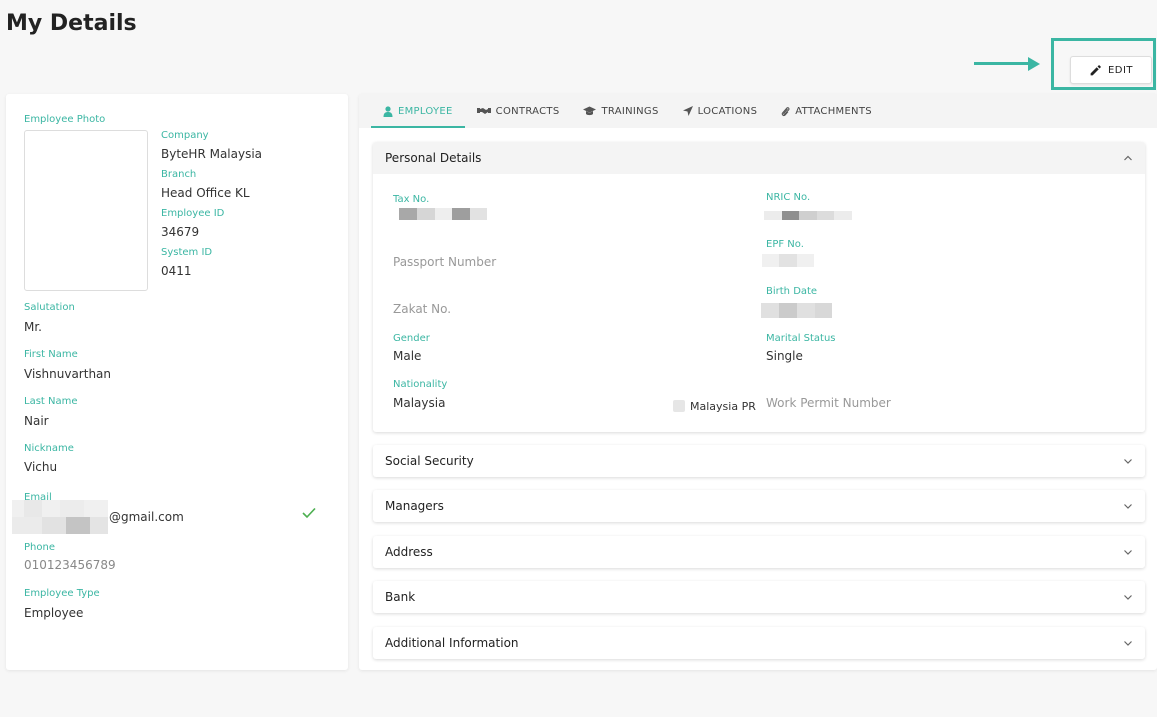 Image resolution: width=1157 pixels, height=717 pixels. What do you see at coordinates (784, 356) in the screenshot?
I see `marital-status-value: Single` at bounding box center [784, 356].